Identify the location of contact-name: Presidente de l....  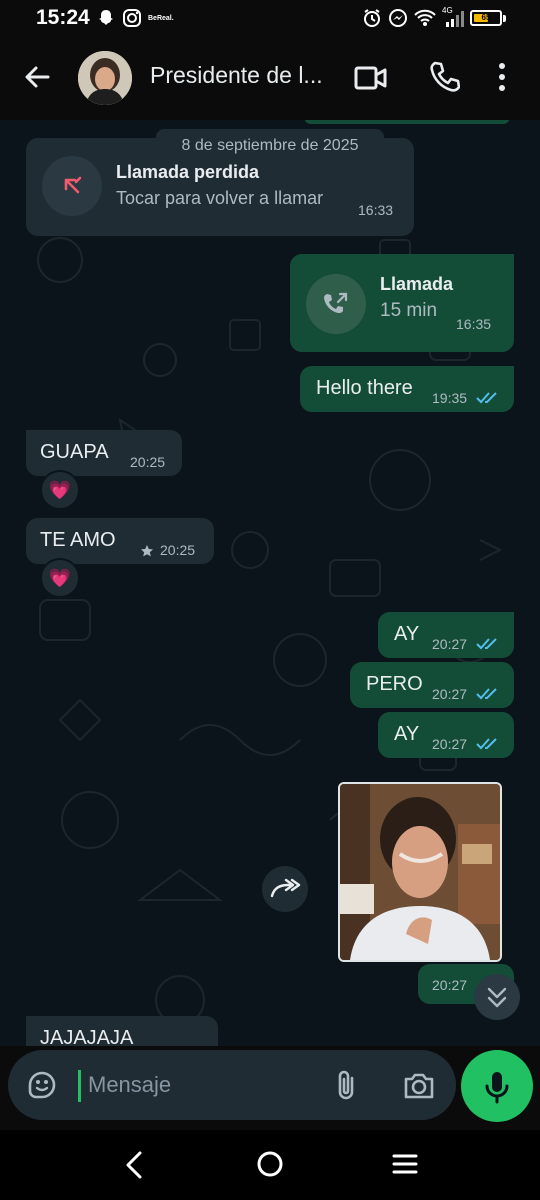
(236, 75).